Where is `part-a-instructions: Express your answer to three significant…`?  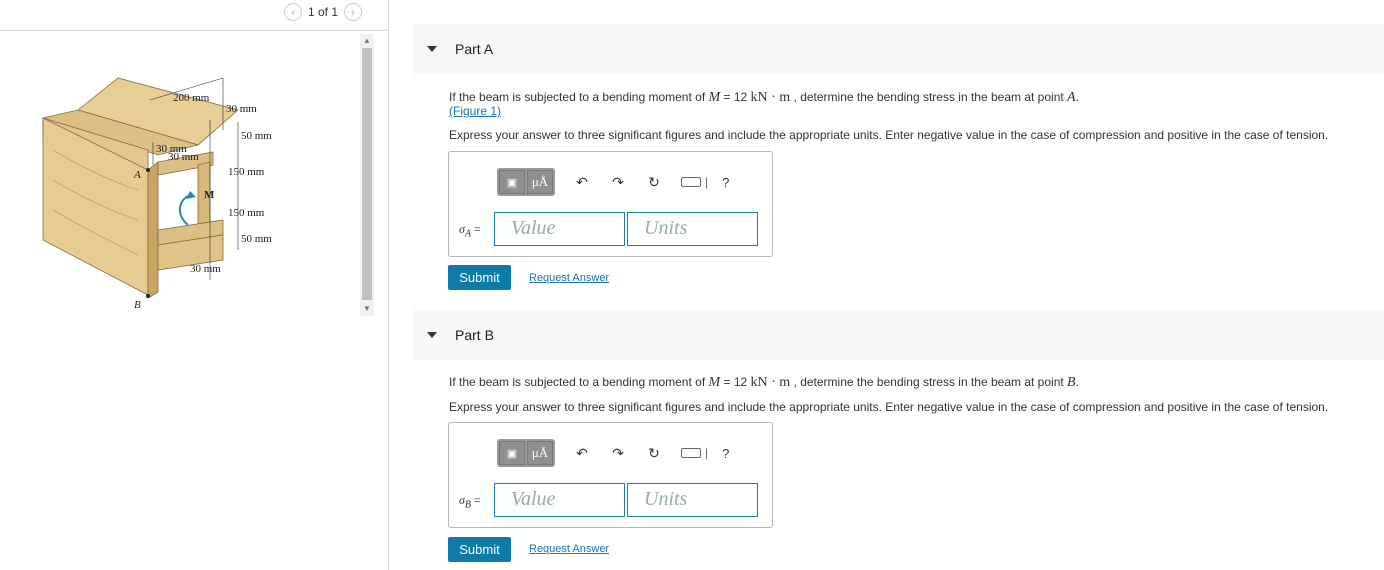
part-a-instructions: Express your answer to three significant… is located at coordinates (889, 135).